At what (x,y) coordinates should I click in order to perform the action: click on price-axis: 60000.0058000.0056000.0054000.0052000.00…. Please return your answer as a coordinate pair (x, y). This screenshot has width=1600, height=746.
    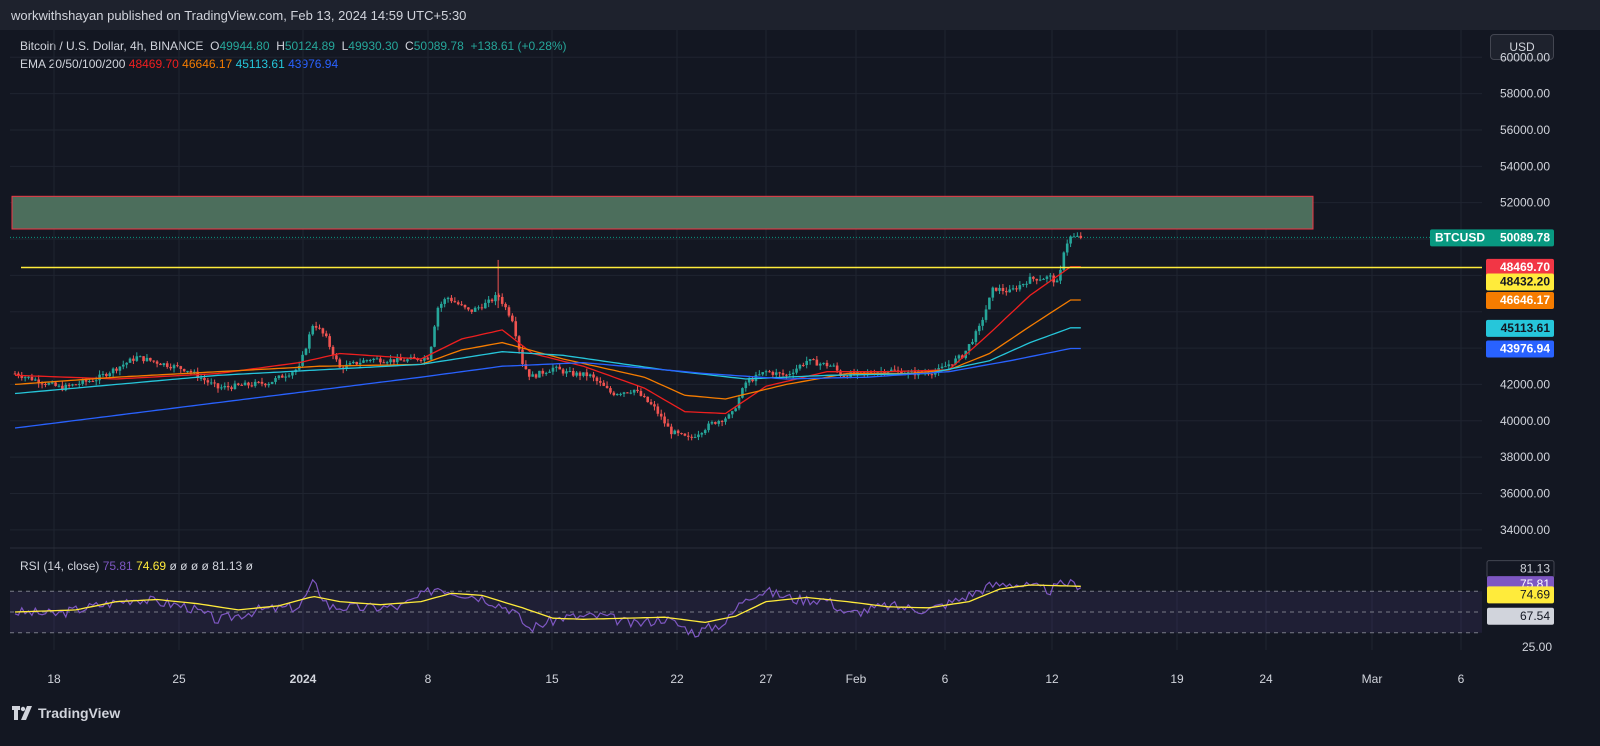
    Looking at the image, I should click on (1526, 352).